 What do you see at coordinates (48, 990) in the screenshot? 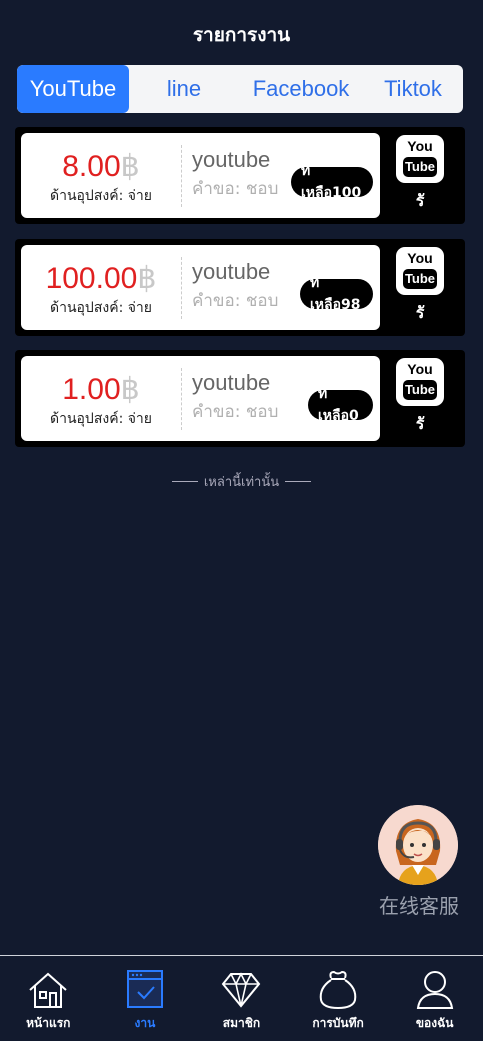
I see `home-icon` at bounding box center [48, 990].